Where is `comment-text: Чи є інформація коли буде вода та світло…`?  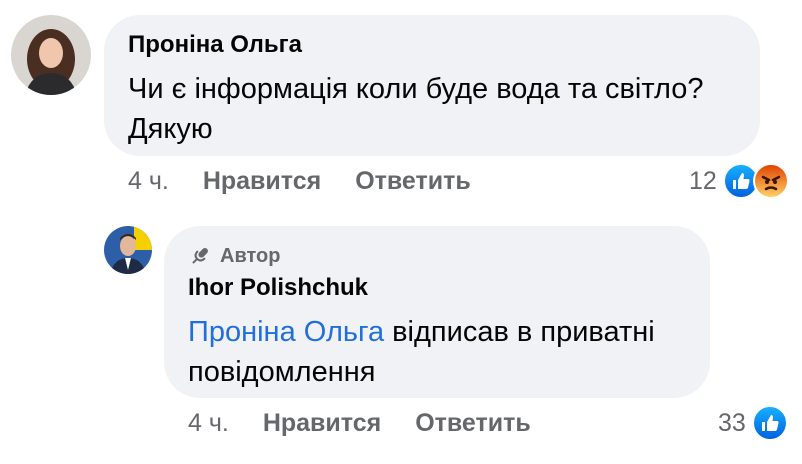 comment-text: Чи є інформація коли буде вода та світло… is located at coordinates (416, 89).